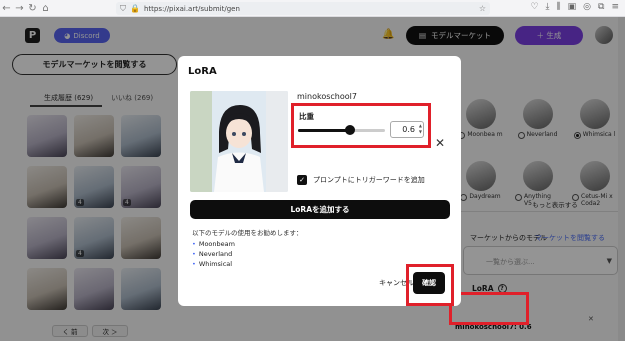  Describe the element at coordinates (6, 8) in the screenshot. I see `back-icon: ←` at that location.